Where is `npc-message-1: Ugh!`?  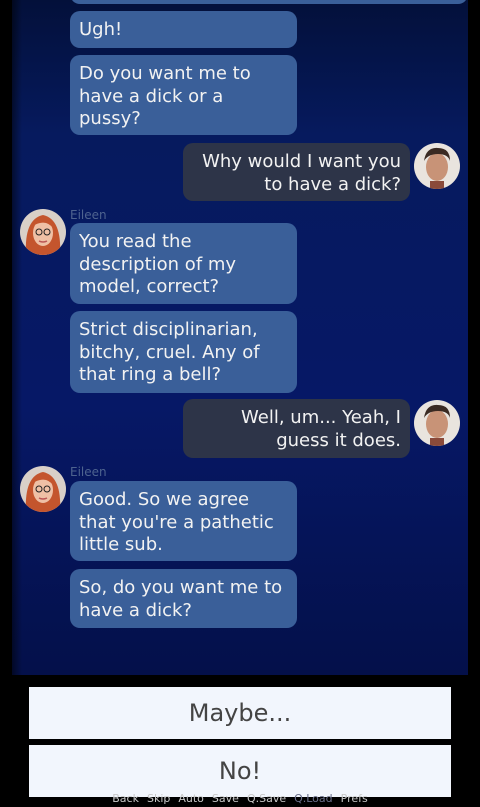
npc-message-1: Ugh! is located at coordinates (183, 29).